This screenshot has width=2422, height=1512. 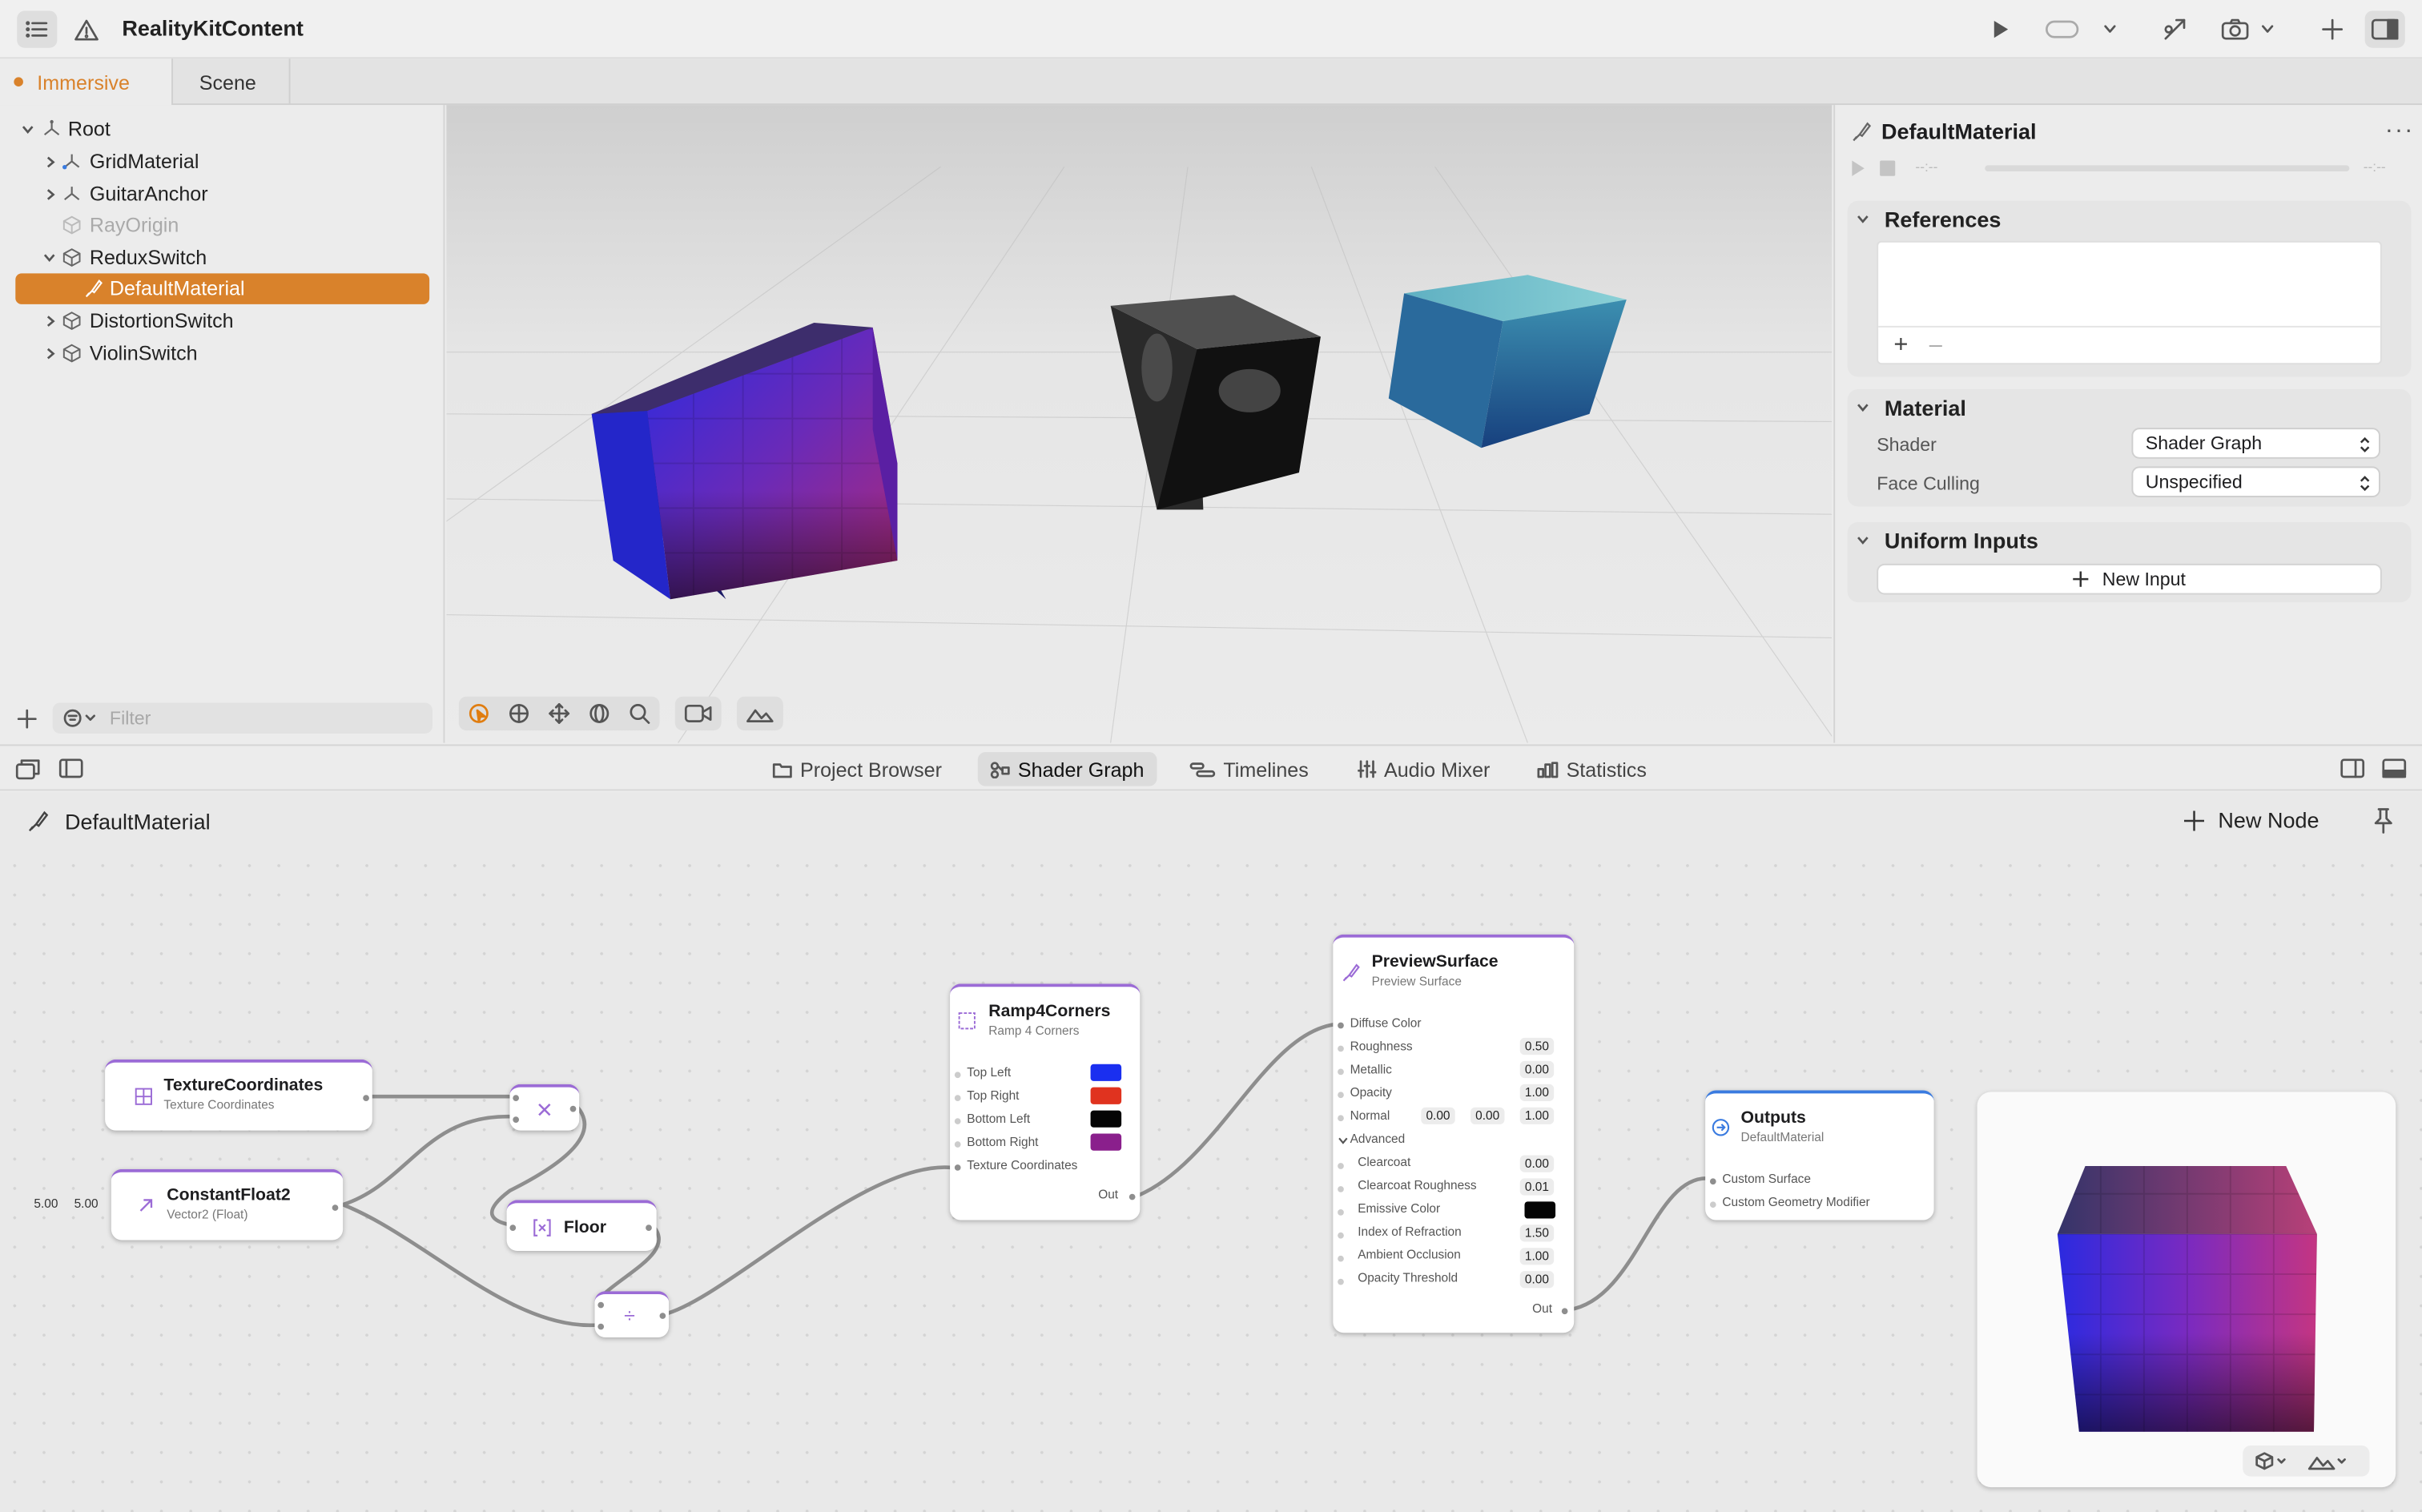 What do you see at coordinates (1540, 1210) in the screenshot?
I see `emissive-color-swatch` at bounding box center [1540, 1210].